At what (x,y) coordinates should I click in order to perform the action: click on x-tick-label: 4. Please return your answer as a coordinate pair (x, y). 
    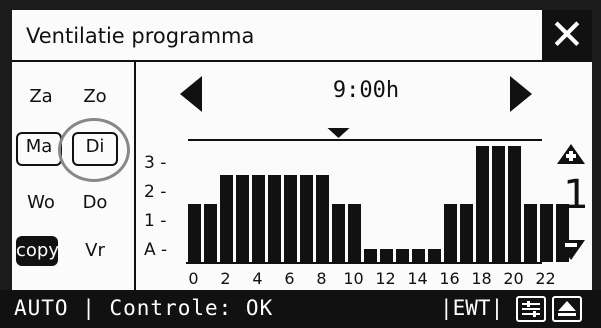
    Looking at the image, I should click on (257, 278).